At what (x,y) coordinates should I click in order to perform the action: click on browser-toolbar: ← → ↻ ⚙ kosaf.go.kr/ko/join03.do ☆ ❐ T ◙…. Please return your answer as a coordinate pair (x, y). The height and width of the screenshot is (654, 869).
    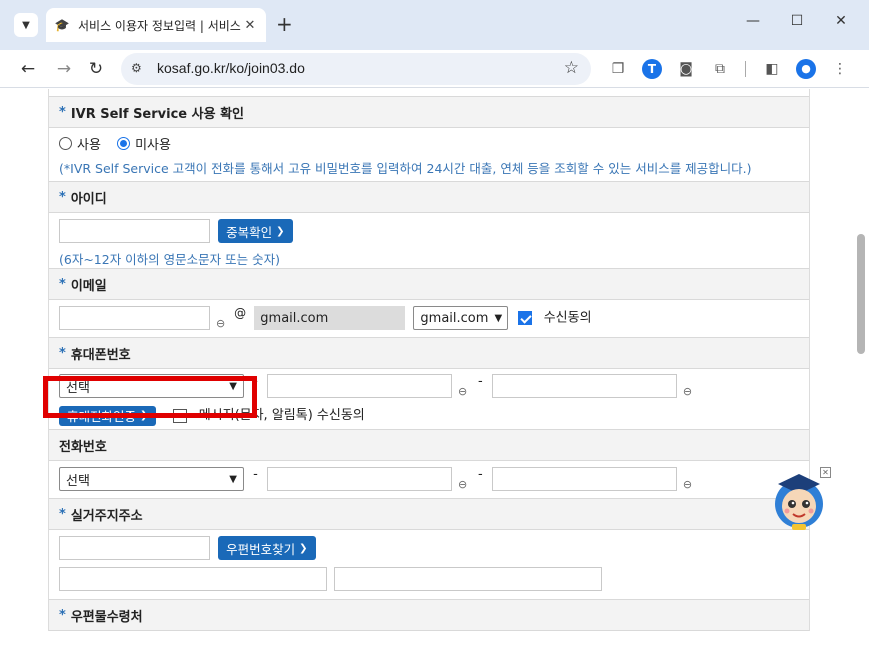
    Looking at the image, I should click on (434, 69).